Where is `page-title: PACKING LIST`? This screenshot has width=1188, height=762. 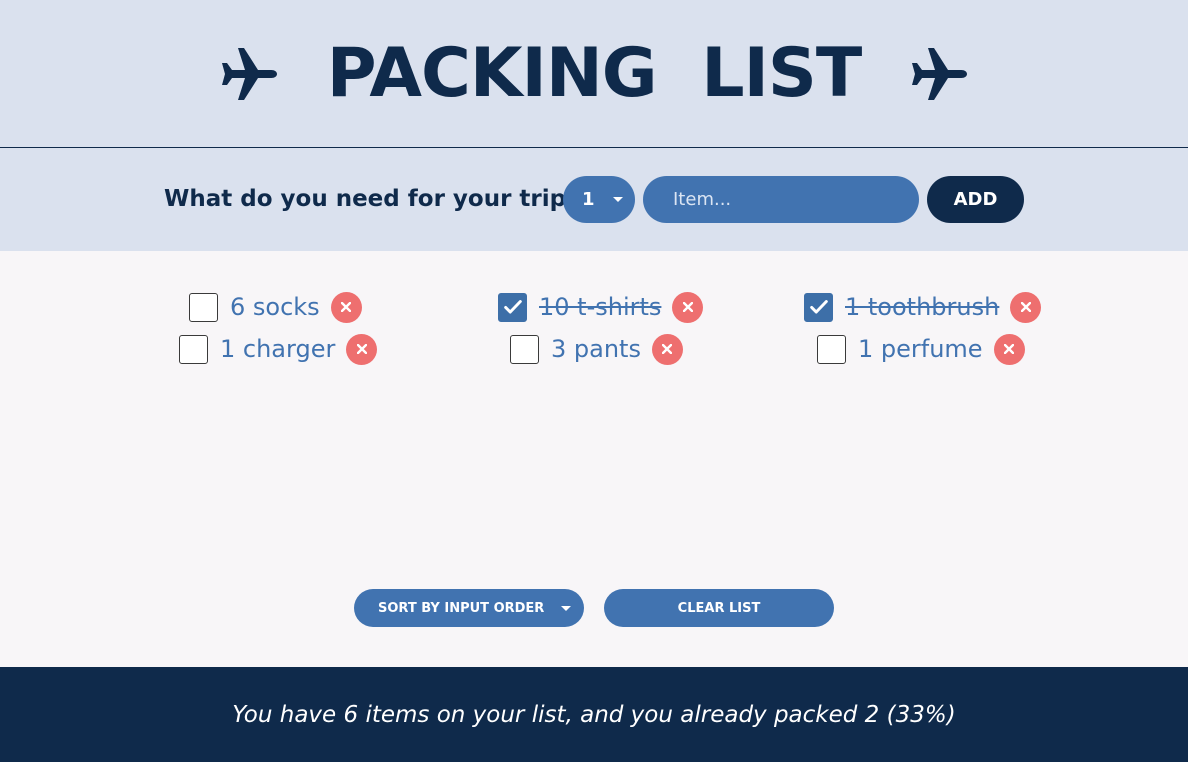 page-title: PACKING LIST is located at coordinates (594, 73).